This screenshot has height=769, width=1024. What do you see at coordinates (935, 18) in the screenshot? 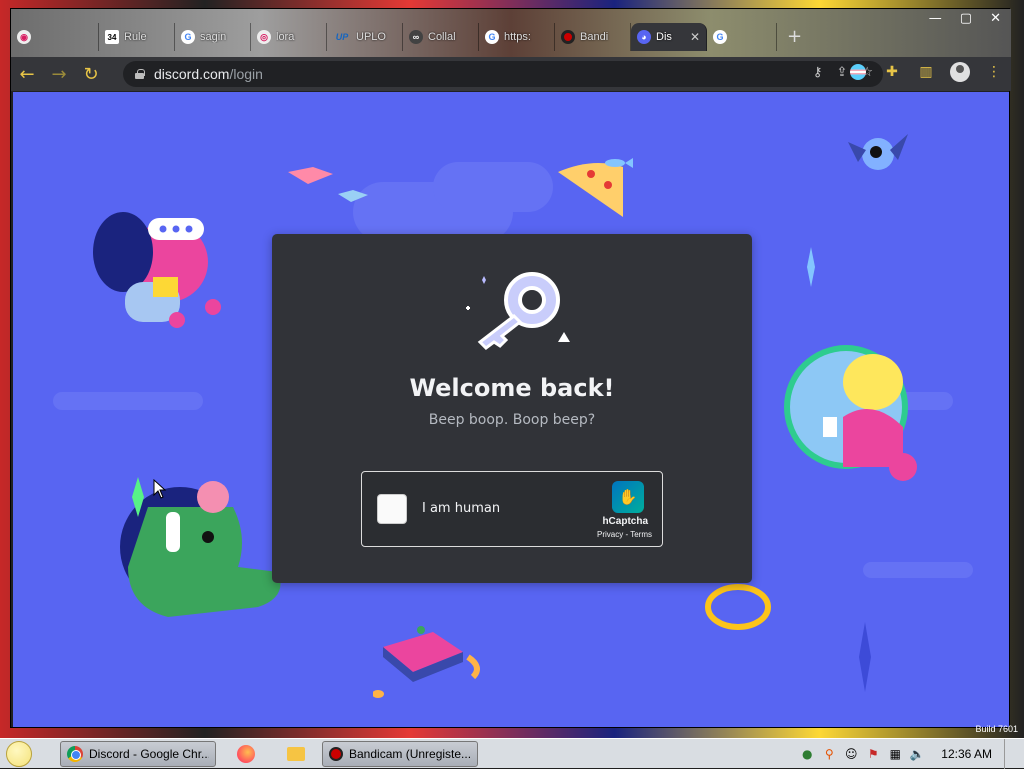
I see `minimize-icon: —` at bounding box center [935, 18].